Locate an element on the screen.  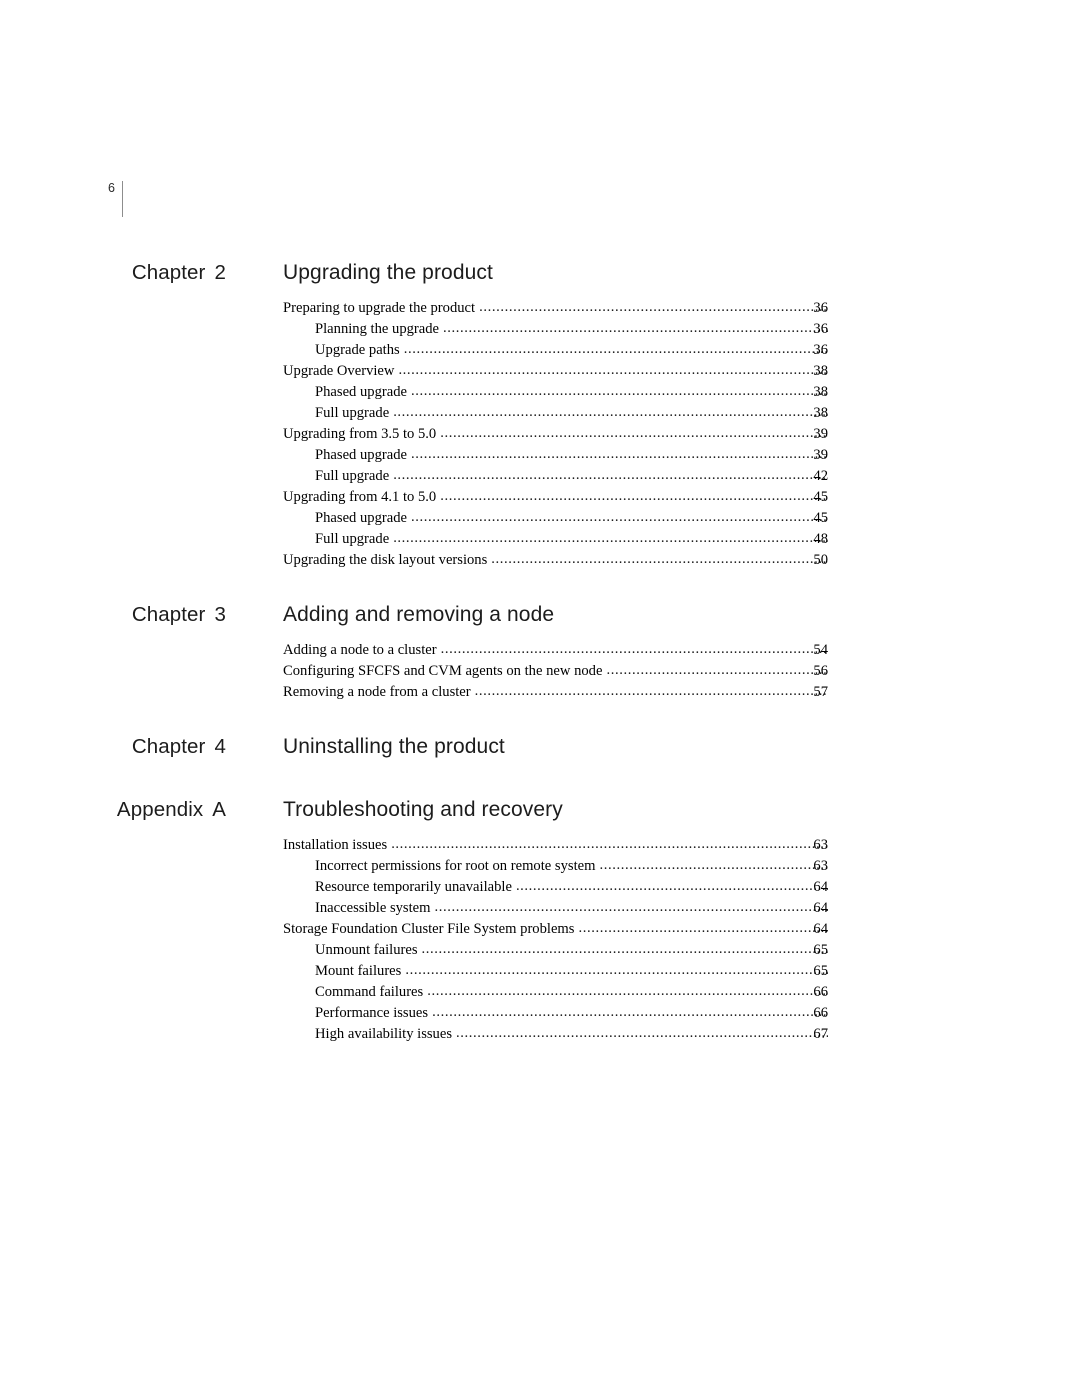
chapter-group: Chapter 4 Uninstalling the product is located at coordinates (540, 749).